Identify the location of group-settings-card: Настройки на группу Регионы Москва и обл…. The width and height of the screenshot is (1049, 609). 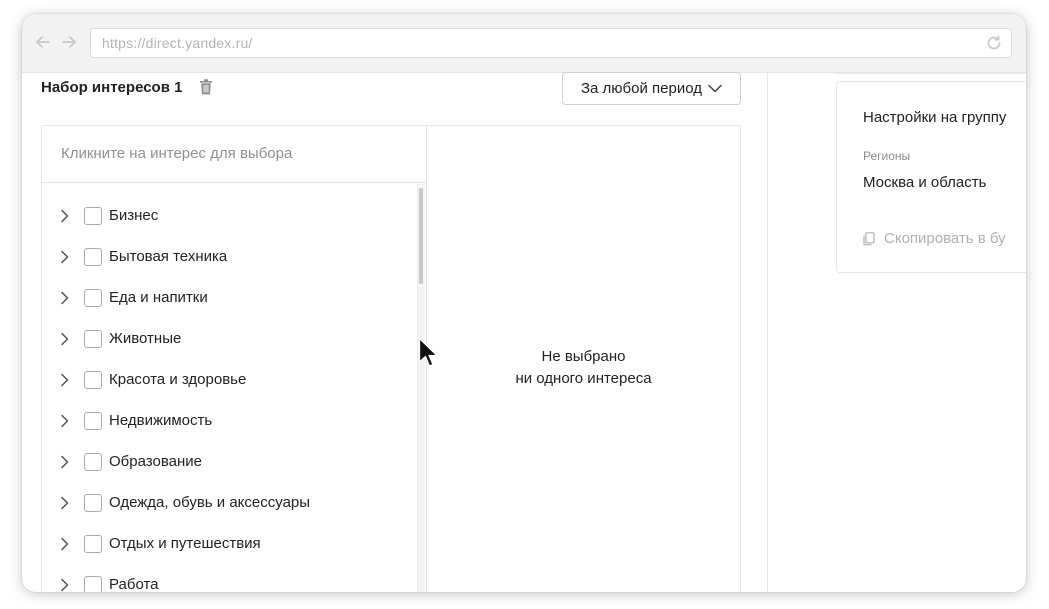
(931, 177).